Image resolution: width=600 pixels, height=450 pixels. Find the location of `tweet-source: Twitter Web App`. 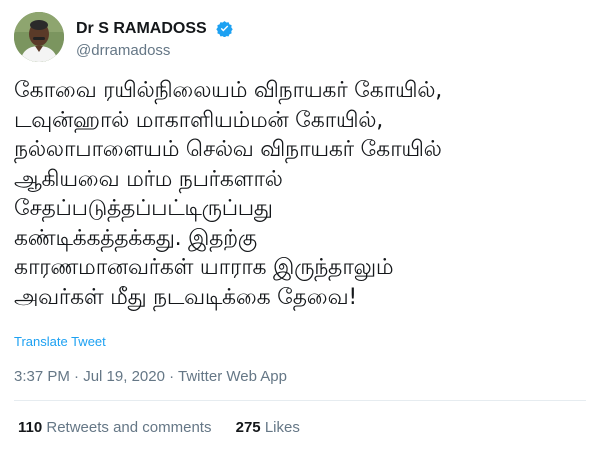

tweet-source: Twitter Web App is located at coordinates (232, 376).